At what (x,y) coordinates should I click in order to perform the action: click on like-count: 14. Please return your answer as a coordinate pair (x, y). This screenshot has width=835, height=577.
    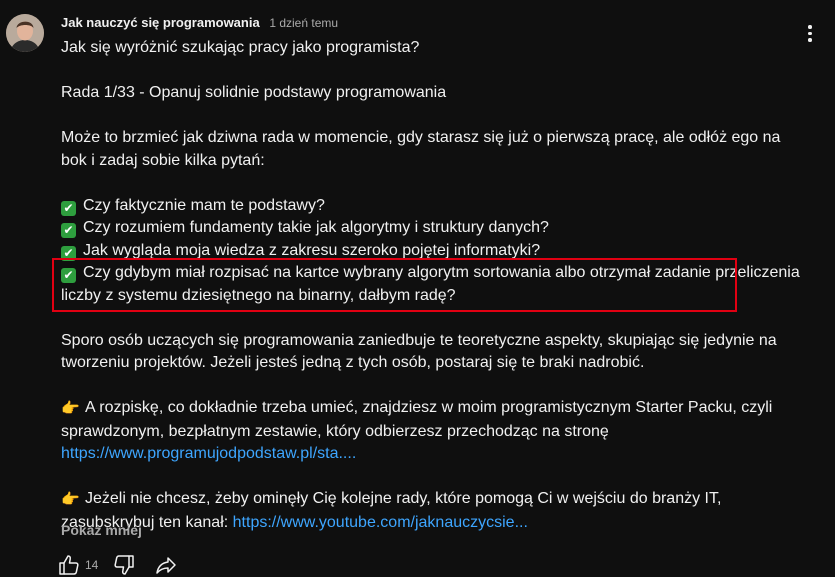
    Looking at the image, I should click on (92, 565).